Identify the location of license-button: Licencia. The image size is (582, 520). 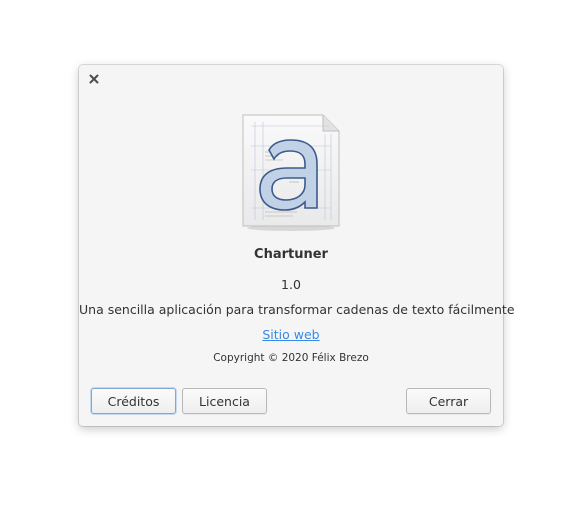
(224, 401).